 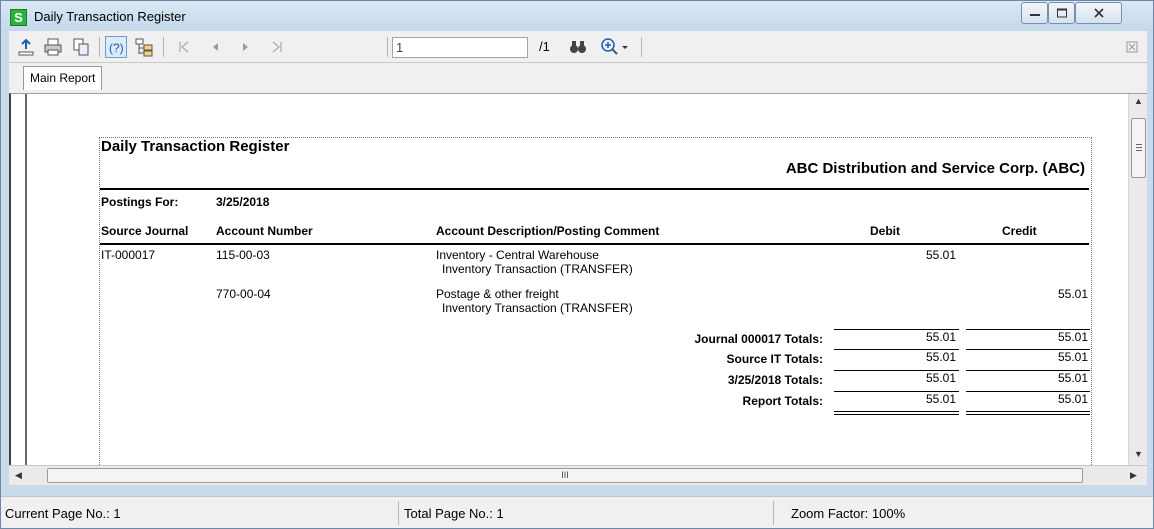 What do you see at coordinates (264, 231) in the screenshot?
I see `column-account-number: Account Number` at bounding box center [264, 231].